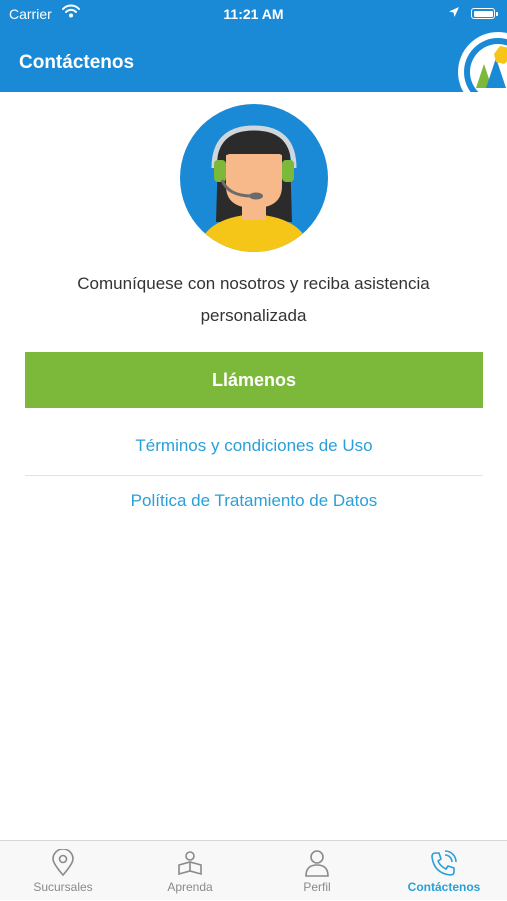 Image resolution: width=507 pixels, height=901 pixels. What do you see at coordinates (317, 863) in the screenshot?
I see `user-icon` at bounding box center [317, 863].